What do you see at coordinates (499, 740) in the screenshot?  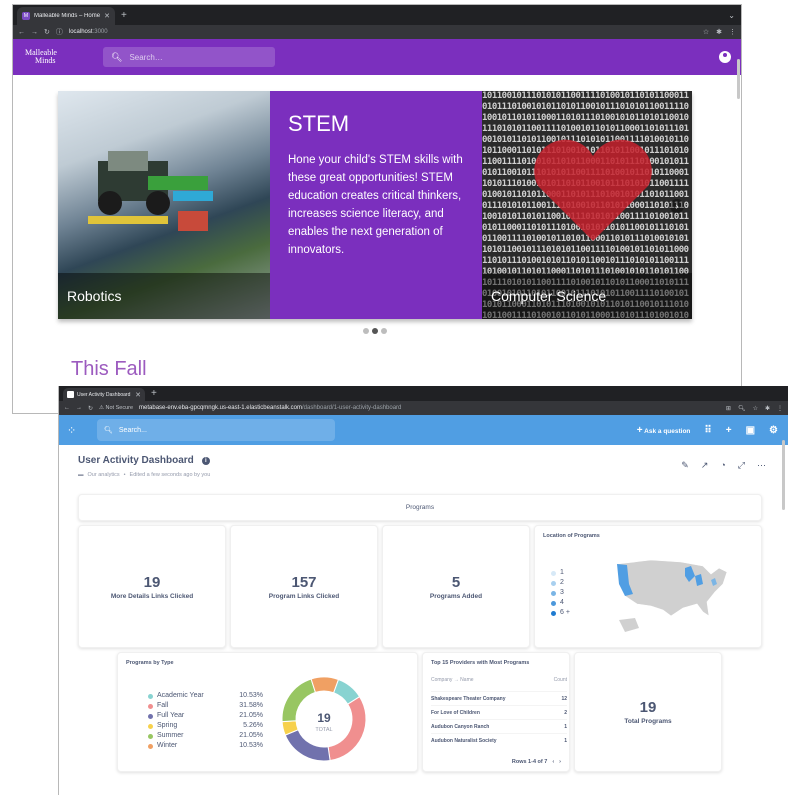 I see `table-row: Audubon Naturalist Society 1` at bounding box center [499, 740].